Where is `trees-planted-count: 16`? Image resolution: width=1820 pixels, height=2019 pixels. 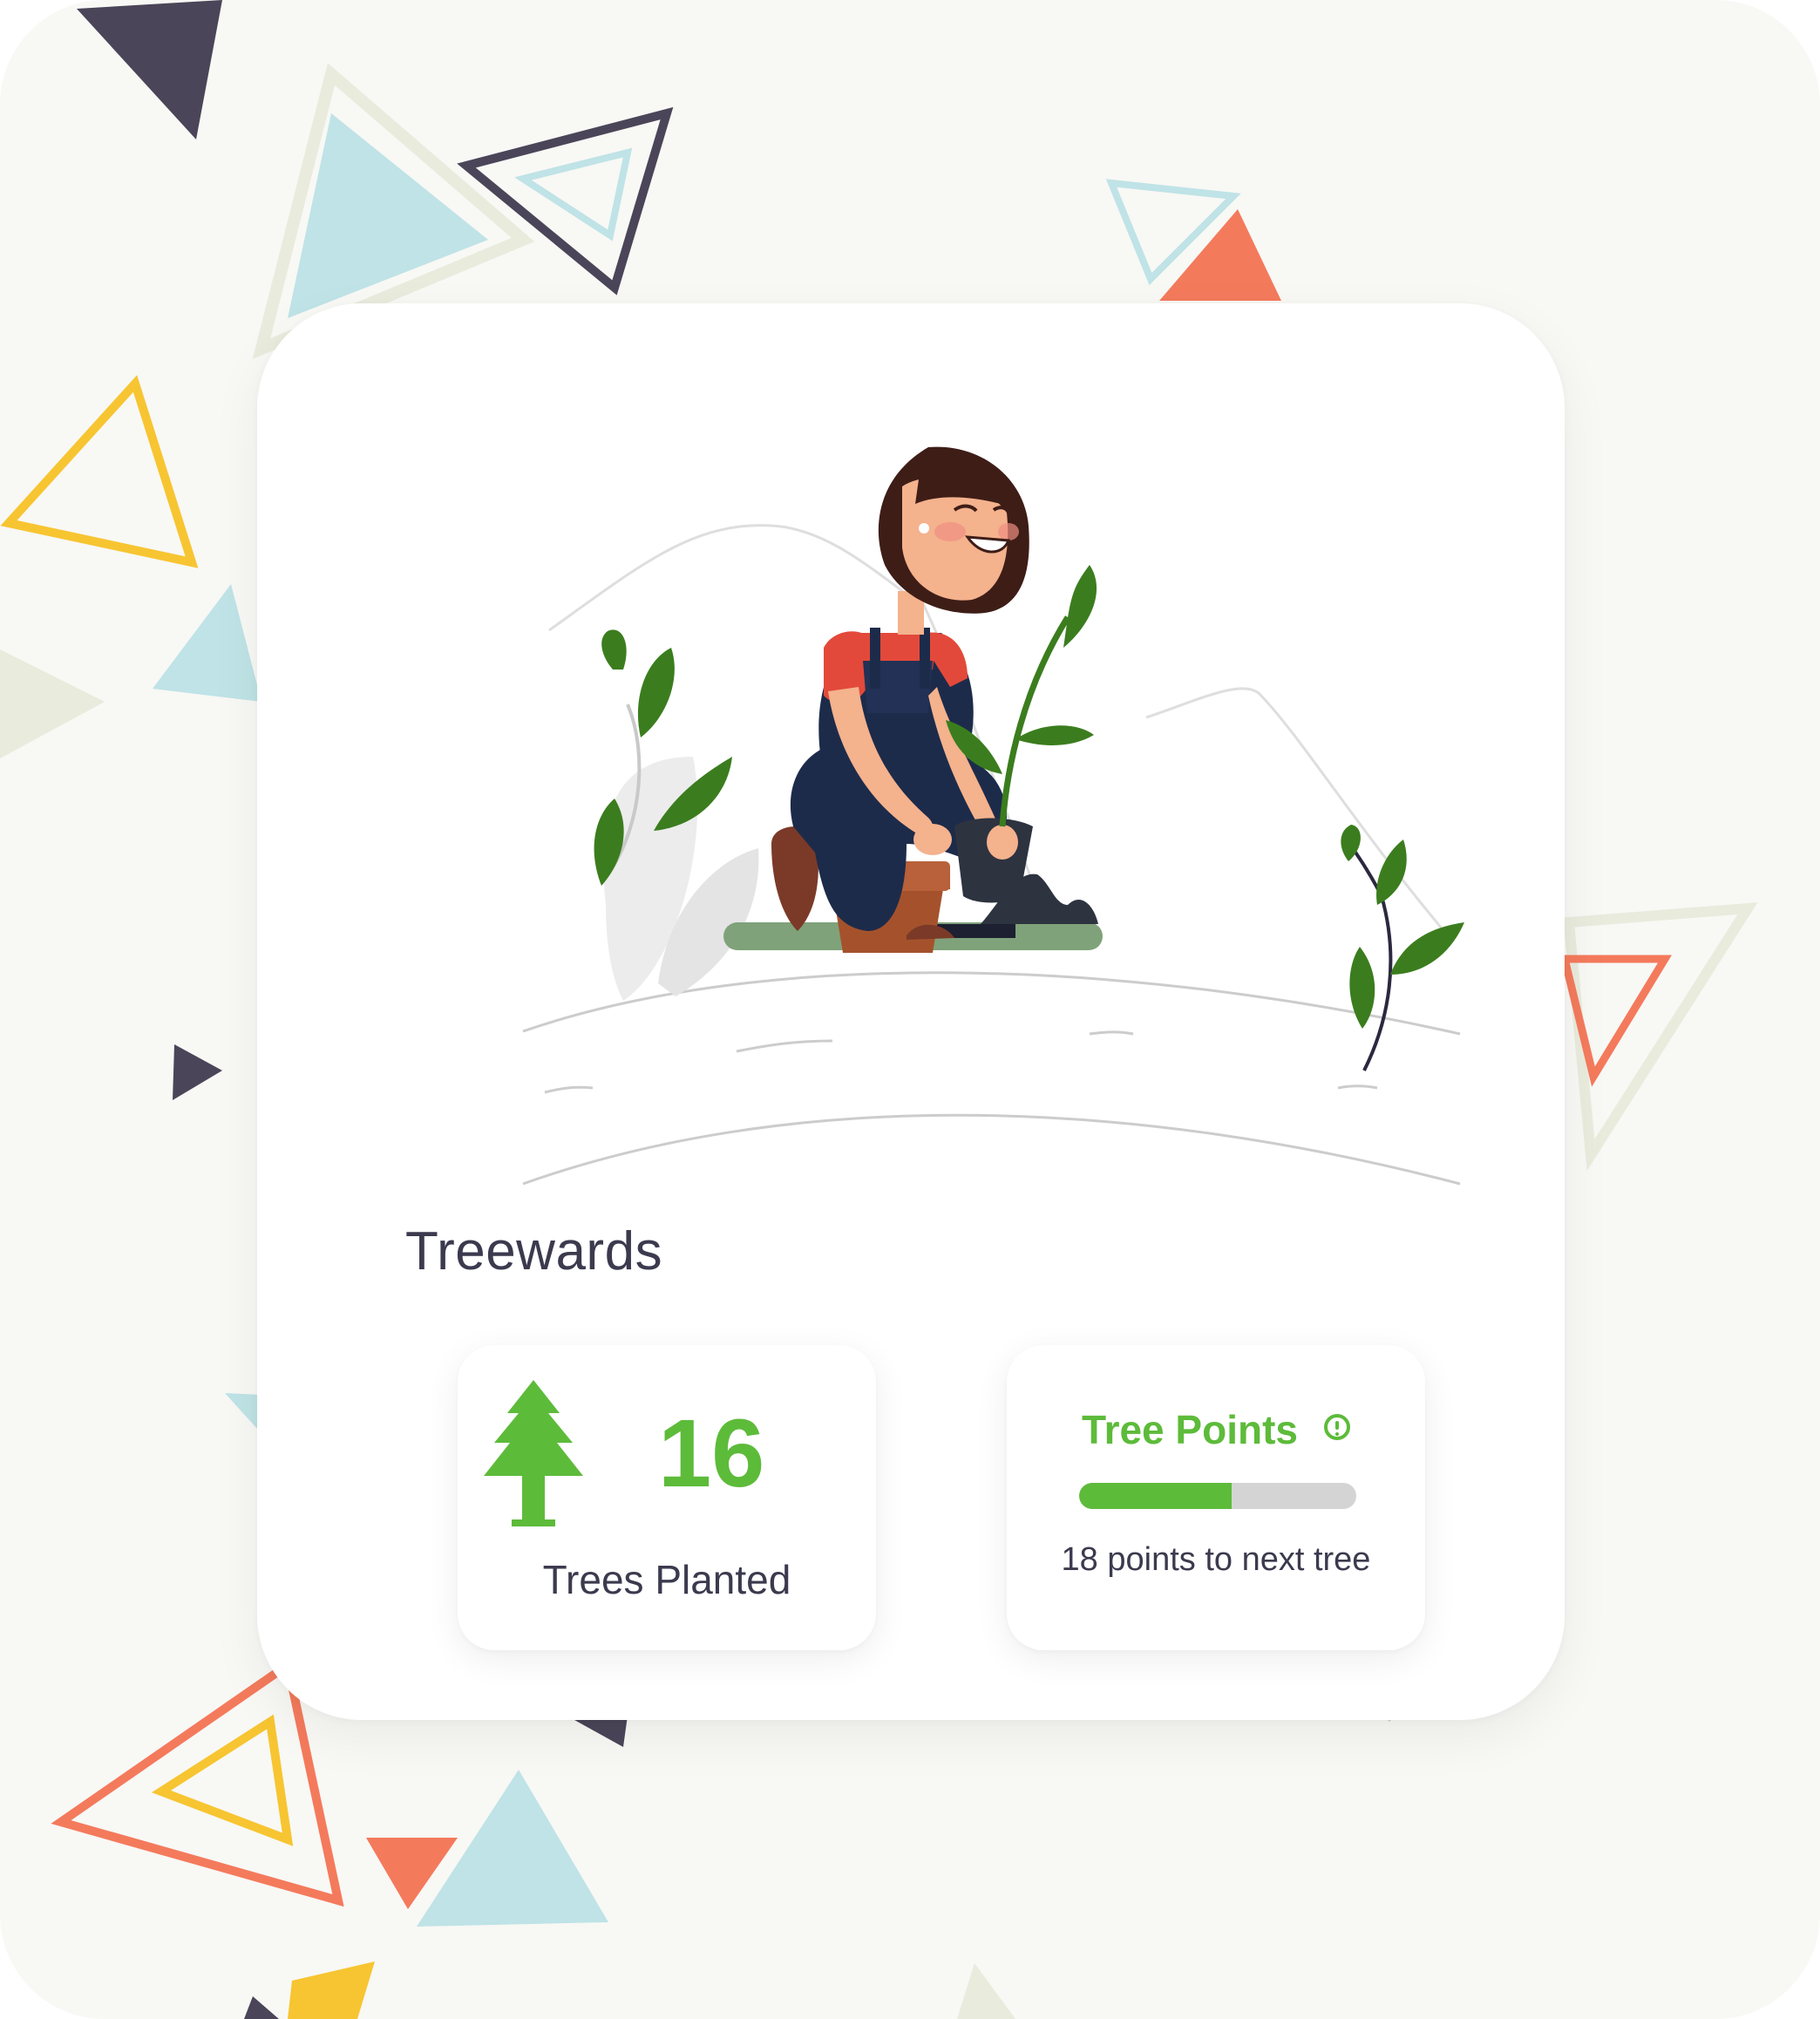 trees-planted-count: 16 is located at coordinates (711, 1453).